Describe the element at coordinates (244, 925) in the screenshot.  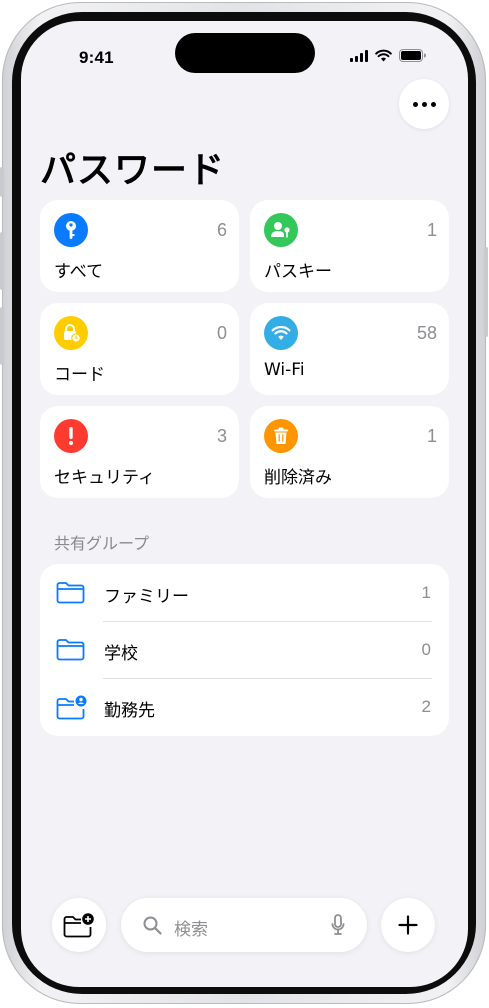
I see `search-field: 検索` at that location.